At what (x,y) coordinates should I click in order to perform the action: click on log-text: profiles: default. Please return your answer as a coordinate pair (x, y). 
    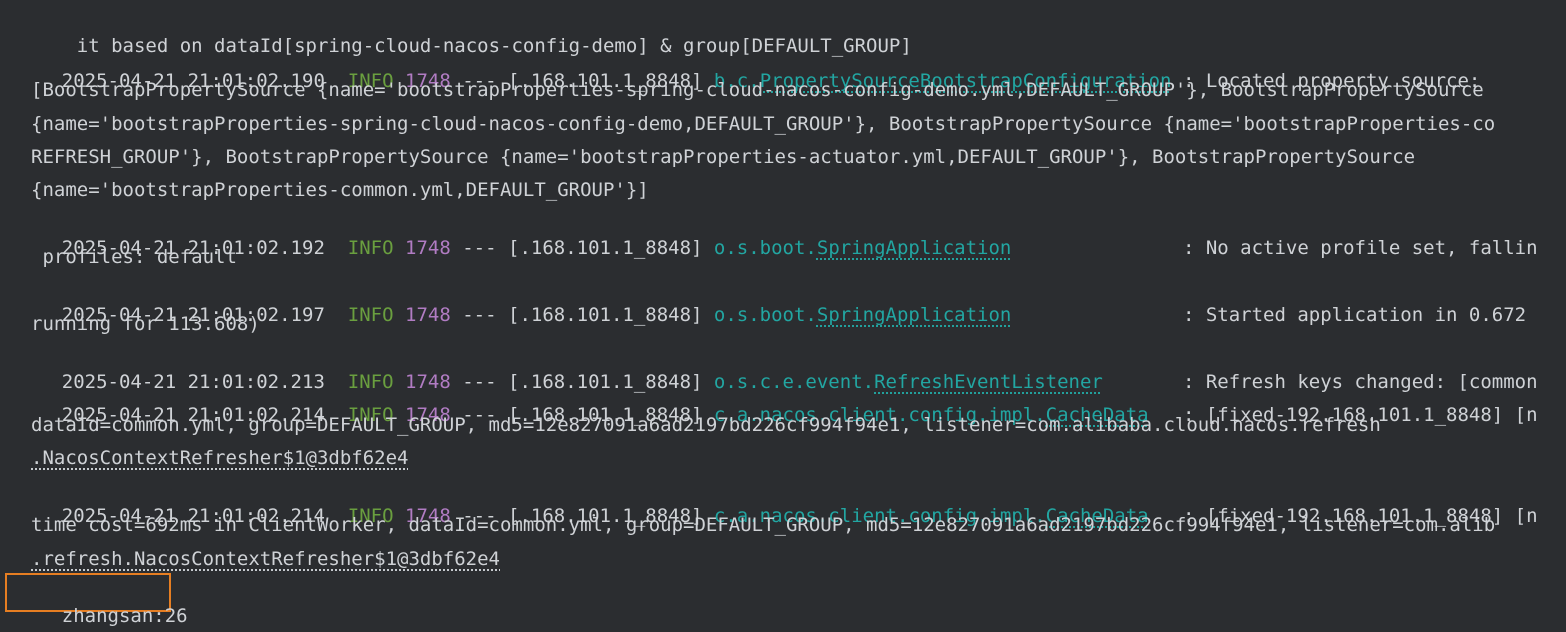
    Looking at the image, I should click on (134, 257).